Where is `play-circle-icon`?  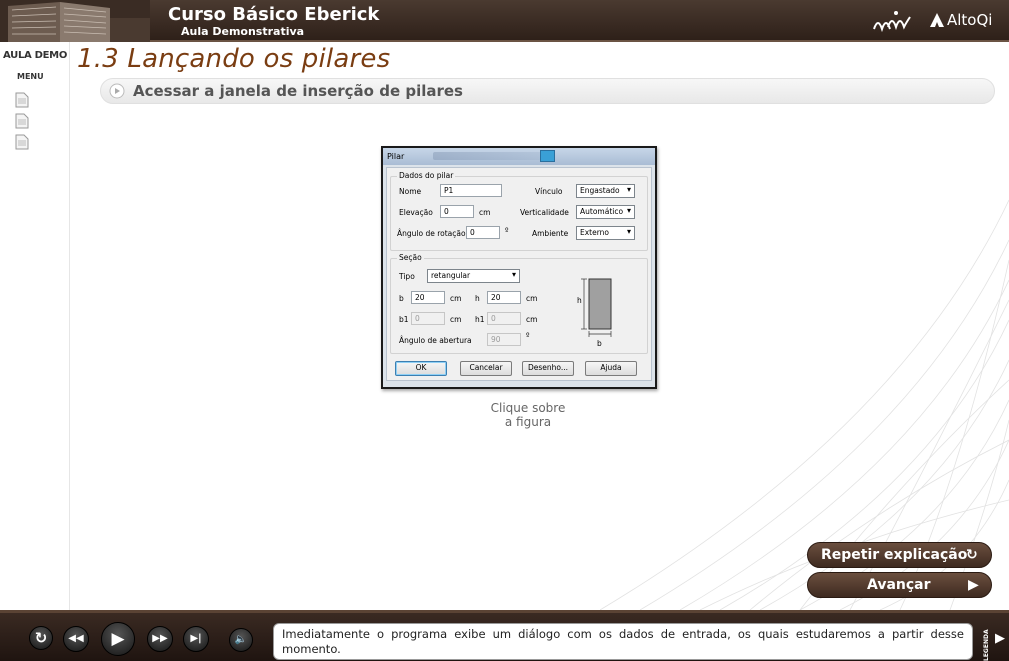
play-circle-icon is located at coordinates (117, 91).